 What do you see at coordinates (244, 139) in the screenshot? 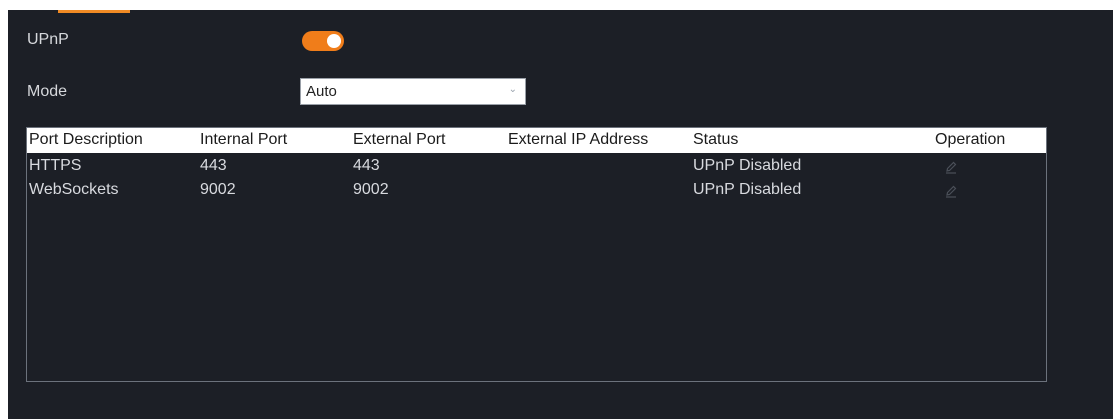
I see `column-header-internal-port: Internal Port` at bounding box center [244, 139].